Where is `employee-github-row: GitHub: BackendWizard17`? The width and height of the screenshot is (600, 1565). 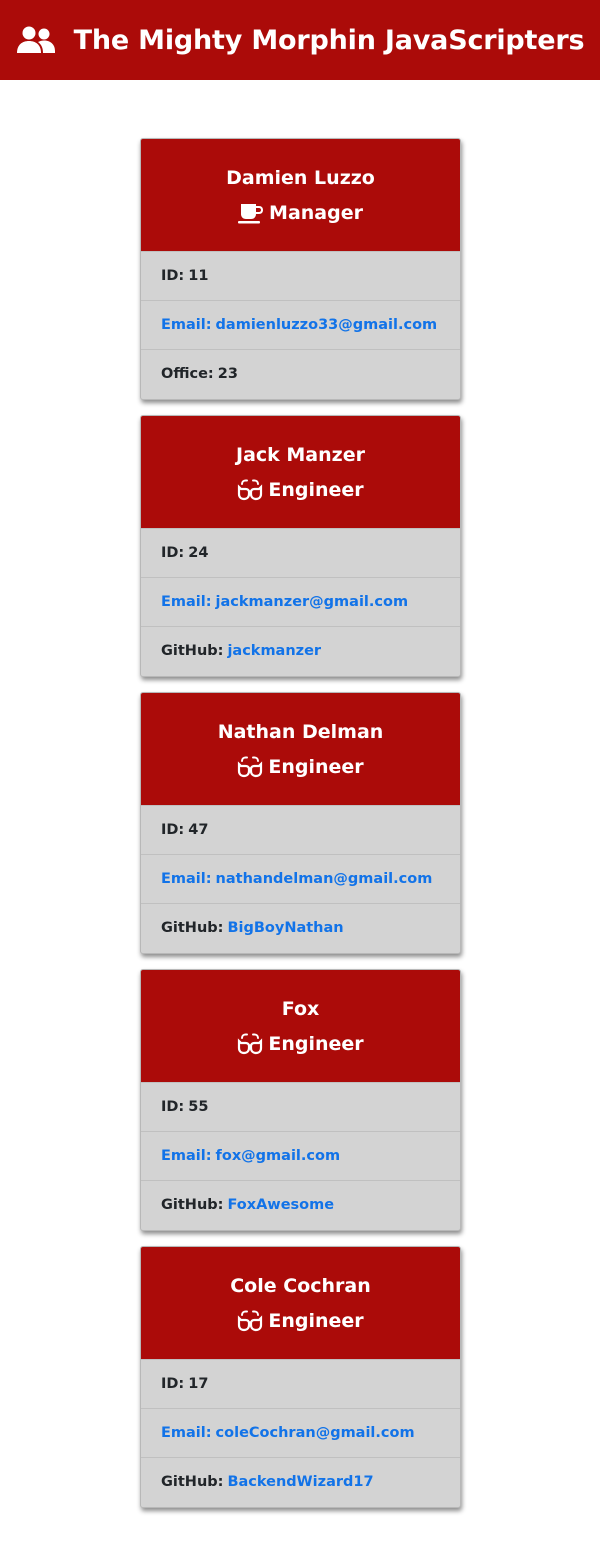 employee-github-row: GitHub: BackendWizard17 is located at coordinates (300, 1481).